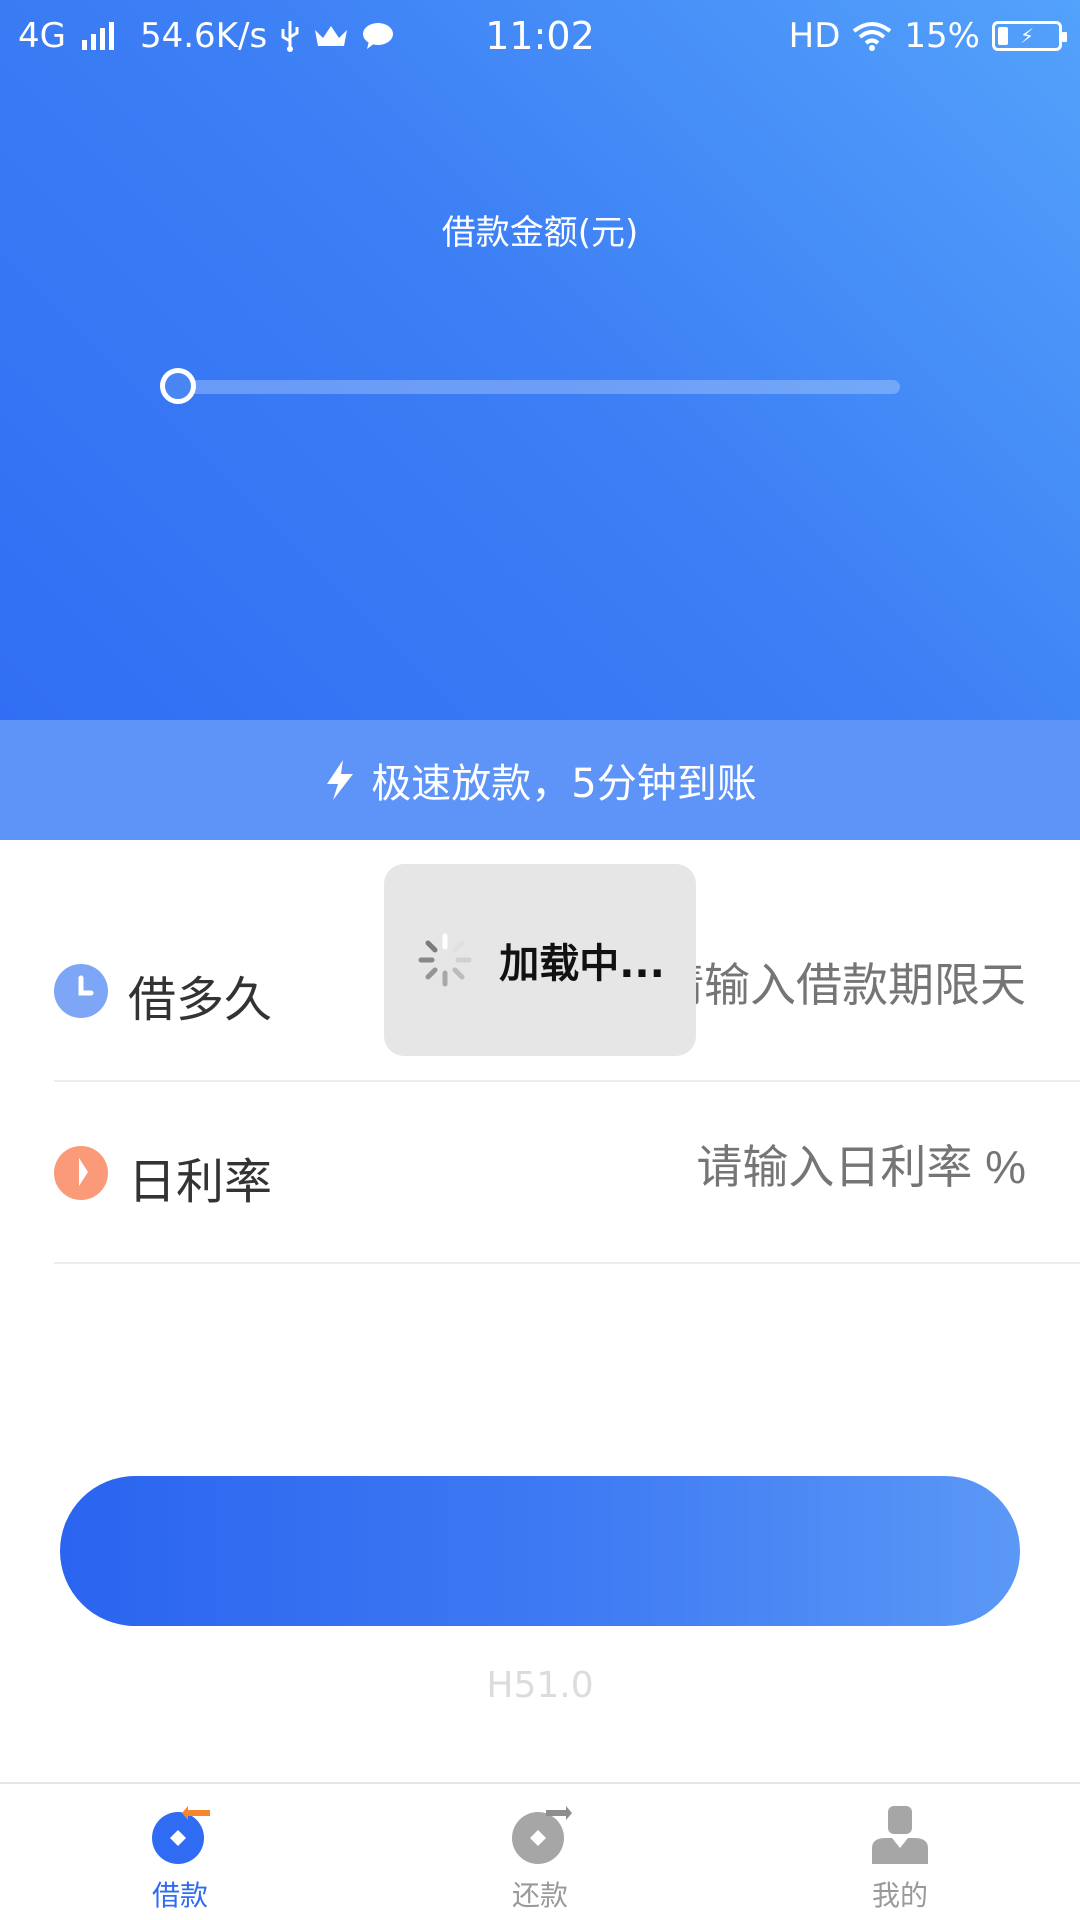  What do you see at coordinates (179, 1895) in the screenshot?
I see `tab-borrow-label: 借款` at bounding box center [179, 1895].